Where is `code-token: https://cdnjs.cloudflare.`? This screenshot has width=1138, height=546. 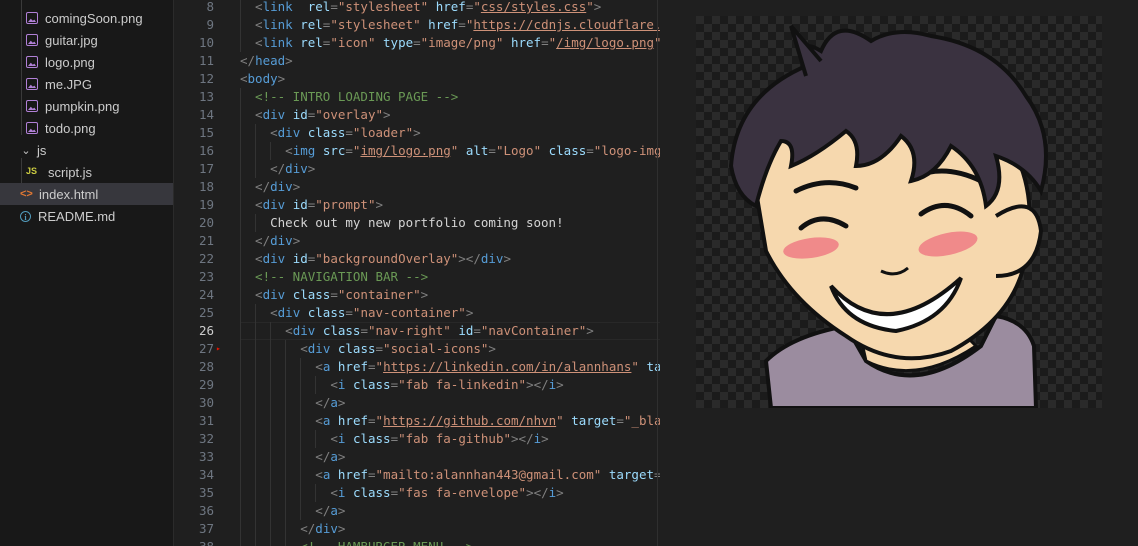
code-token: https://cdnjs.cloudflare. is located at coordinates (566, 24).